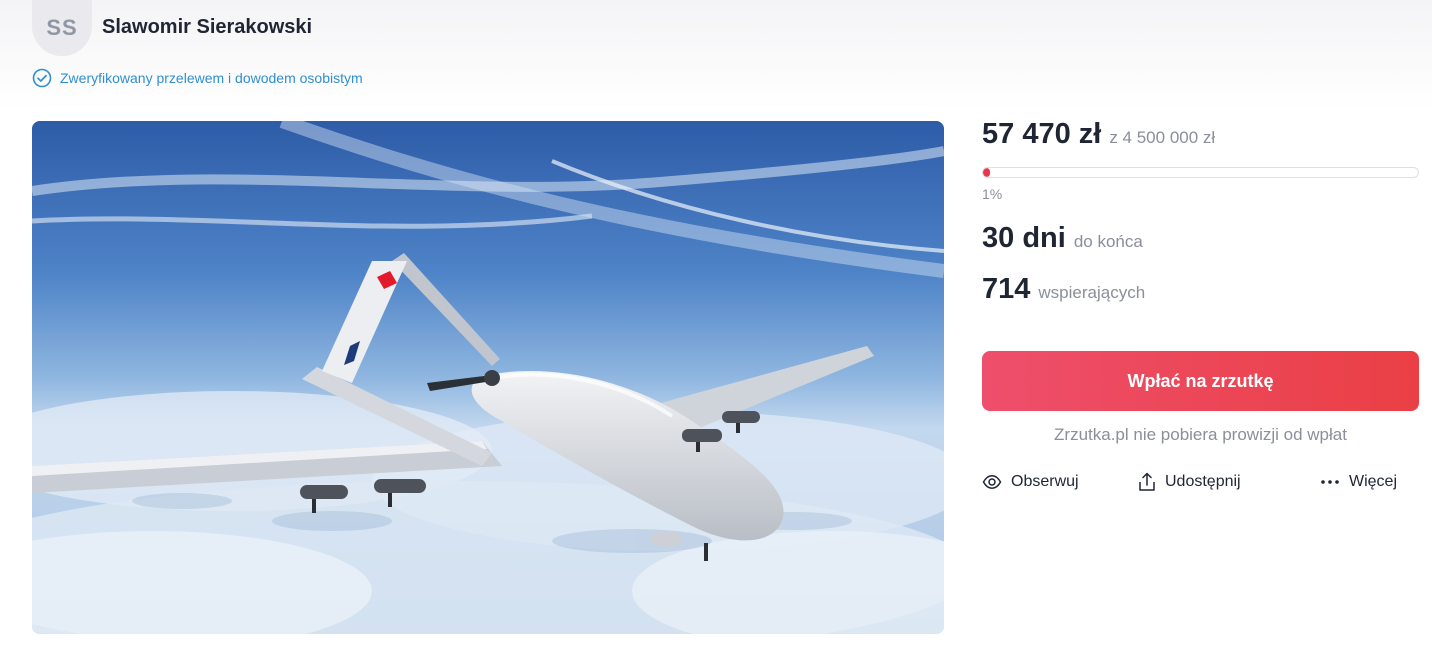 The image size is (1432, 647). Describe the element at coordinates (1024, 238) in the screenshot. I see `days-left-value: 30 dni` at that location.